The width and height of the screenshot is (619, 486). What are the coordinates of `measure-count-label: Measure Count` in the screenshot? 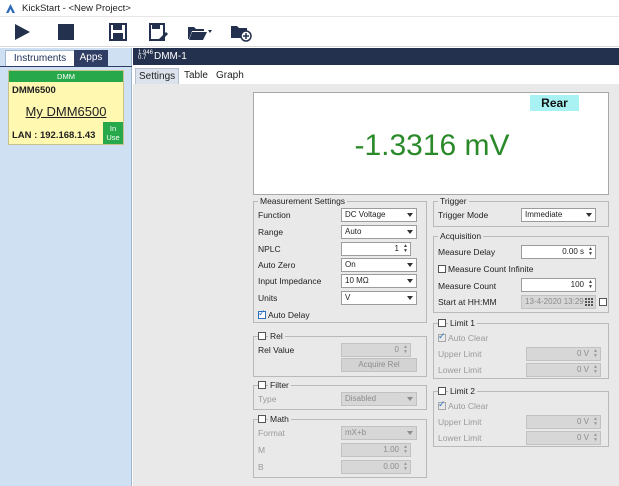 It's located at (467, 286).